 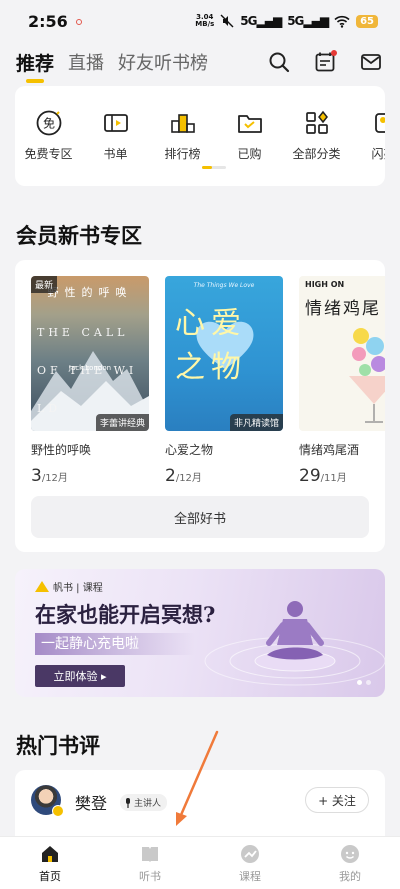 I want to click on book-item: HIGH ON 情绪鸡尾 樊 情绪鸡尾酒 29/11月, so click(x=342, y=381).